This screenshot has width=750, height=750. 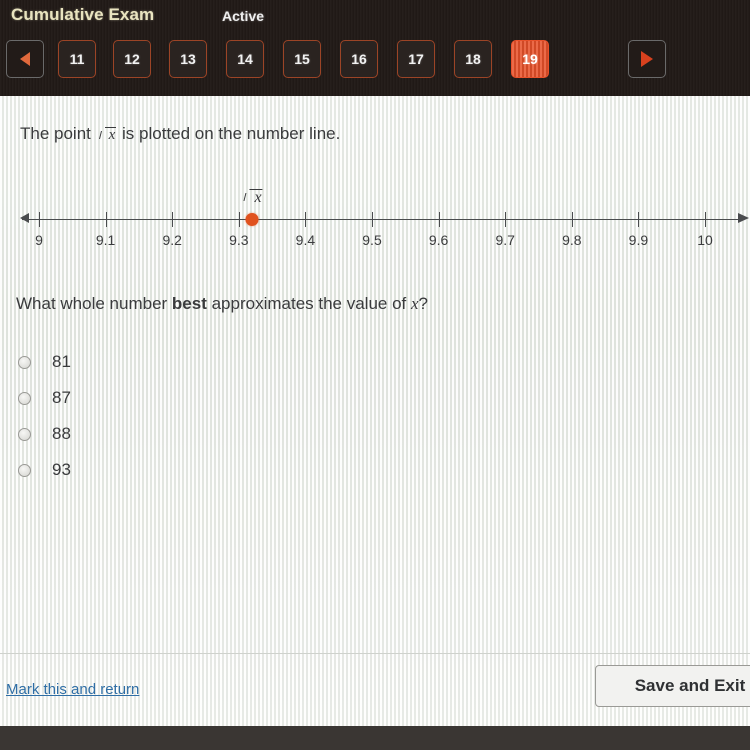 What do you see at coordinates (438, 240) in the screenshot?
I see `axis-tick-label: 9.6` at bounding box center [438, 240].